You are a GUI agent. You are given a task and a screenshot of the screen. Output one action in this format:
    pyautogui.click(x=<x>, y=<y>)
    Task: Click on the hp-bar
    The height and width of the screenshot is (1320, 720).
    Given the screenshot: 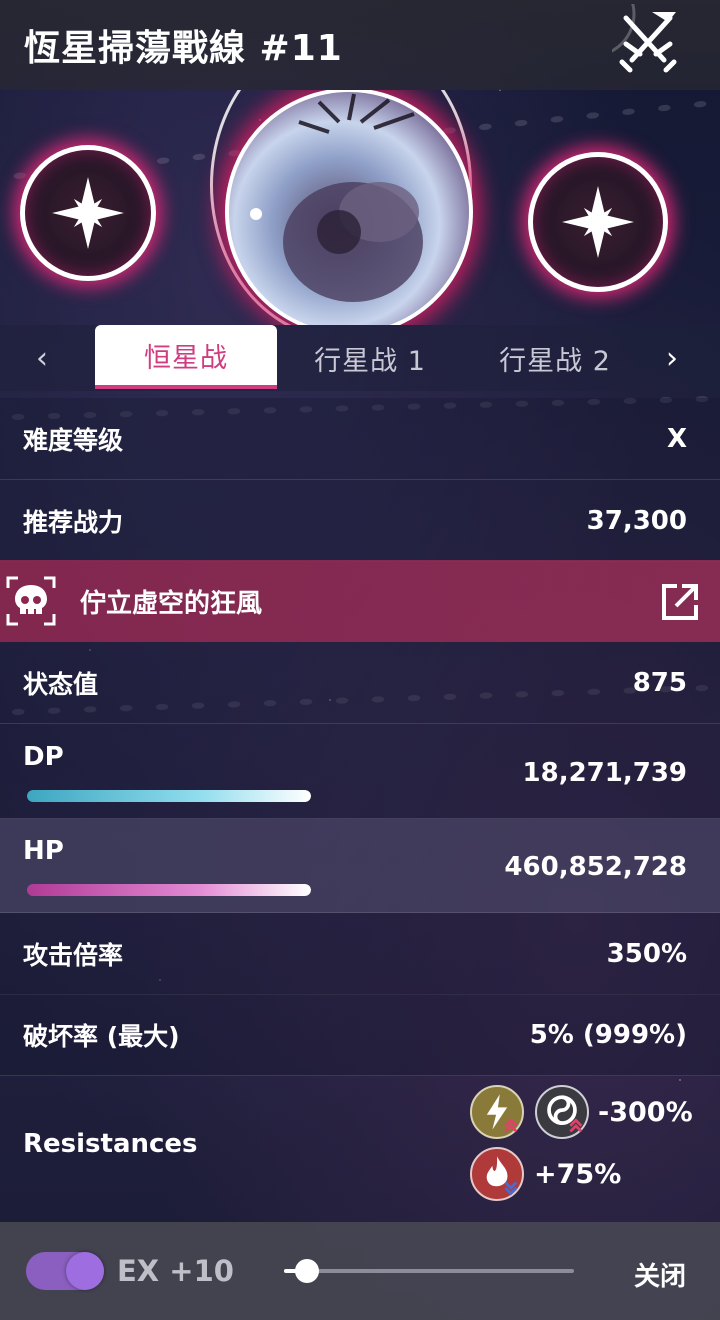 What is the action you would take?
    pyautogui.click(x=169, y=890)
    